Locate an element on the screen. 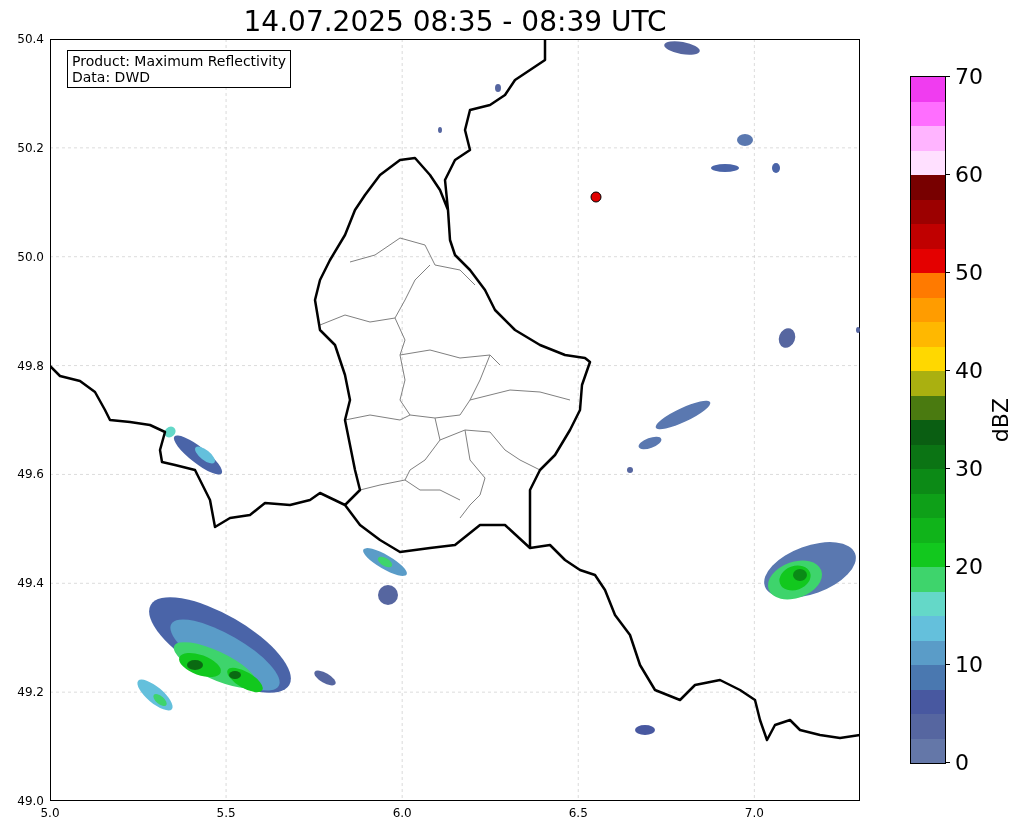 This screenshot has height=834, width=1023. x-tick-label: 5.0 is located at coordinates (50, 813).